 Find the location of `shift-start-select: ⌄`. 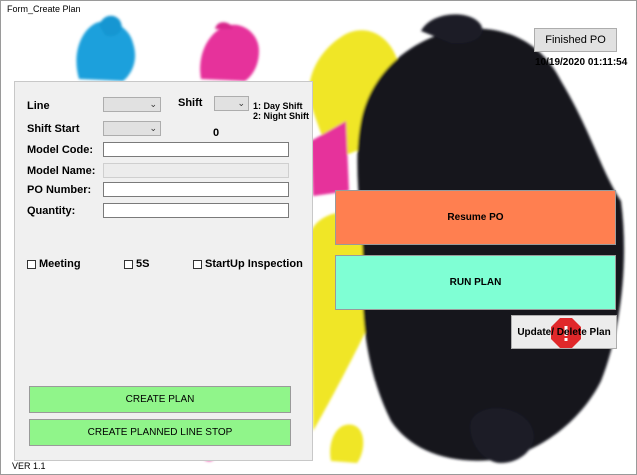

shift-start-select: ⌄ is located at coordinates (132, 128).